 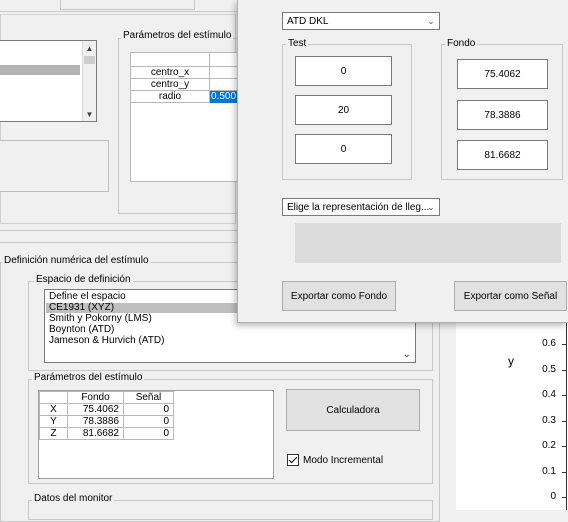 What do you see at coordinates (170, 84) in the screenshot?
I see `param-name: centro_y` at bounding box center [170, 84].